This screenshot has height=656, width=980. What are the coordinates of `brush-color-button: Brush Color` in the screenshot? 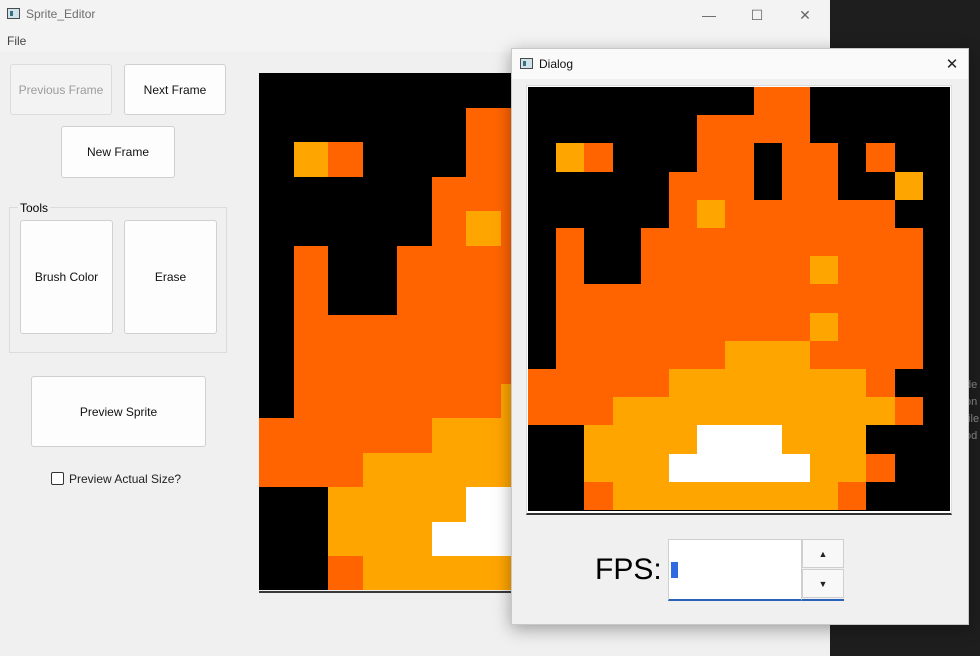 It's located at (66, 277).